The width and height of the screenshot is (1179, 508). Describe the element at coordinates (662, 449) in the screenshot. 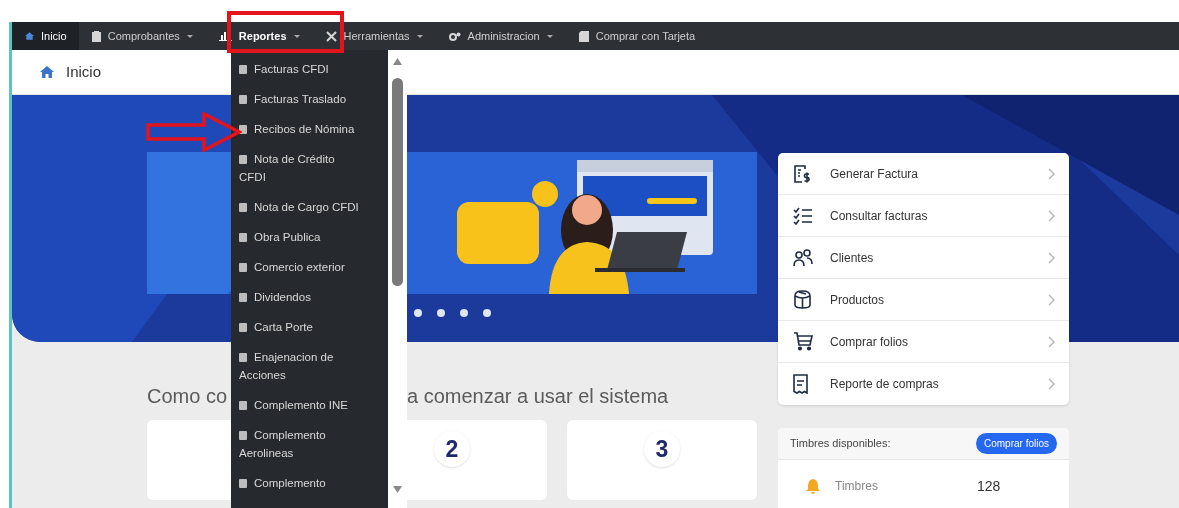

I see `step-number: 3` at that location.